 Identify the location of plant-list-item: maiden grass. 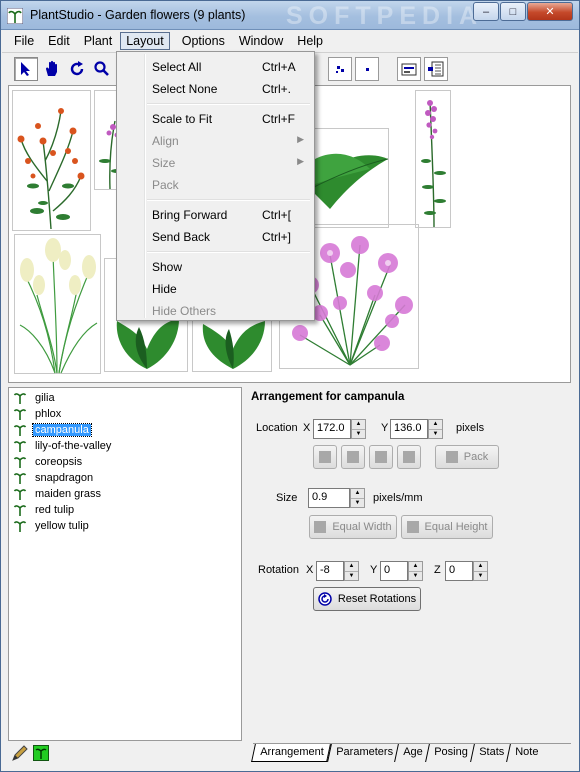
(125, 494).